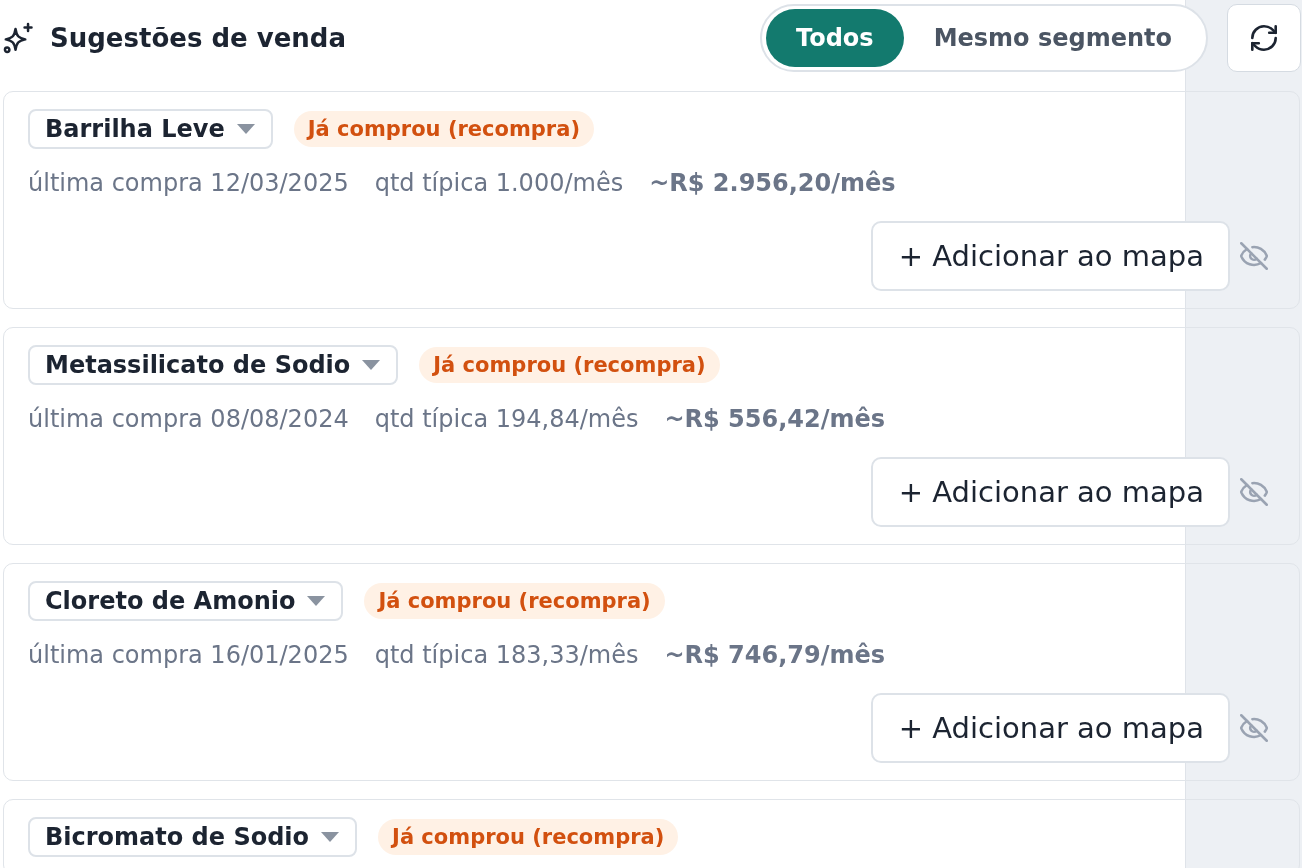 This screenshot has height=868, width=1302. Describe the element at coordinates (188, 419) in the screenshot. I see `last-purchase-text: última compra 08/08/2024` at that location.